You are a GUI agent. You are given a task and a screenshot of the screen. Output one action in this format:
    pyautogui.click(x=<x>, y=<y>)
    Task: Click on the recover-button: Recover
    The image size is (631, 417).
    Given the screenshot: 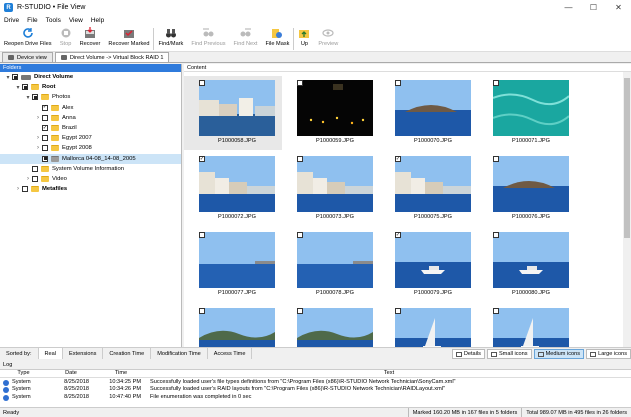 What is the action you would take?
    pyautogui.click(x=90, y=38)
    